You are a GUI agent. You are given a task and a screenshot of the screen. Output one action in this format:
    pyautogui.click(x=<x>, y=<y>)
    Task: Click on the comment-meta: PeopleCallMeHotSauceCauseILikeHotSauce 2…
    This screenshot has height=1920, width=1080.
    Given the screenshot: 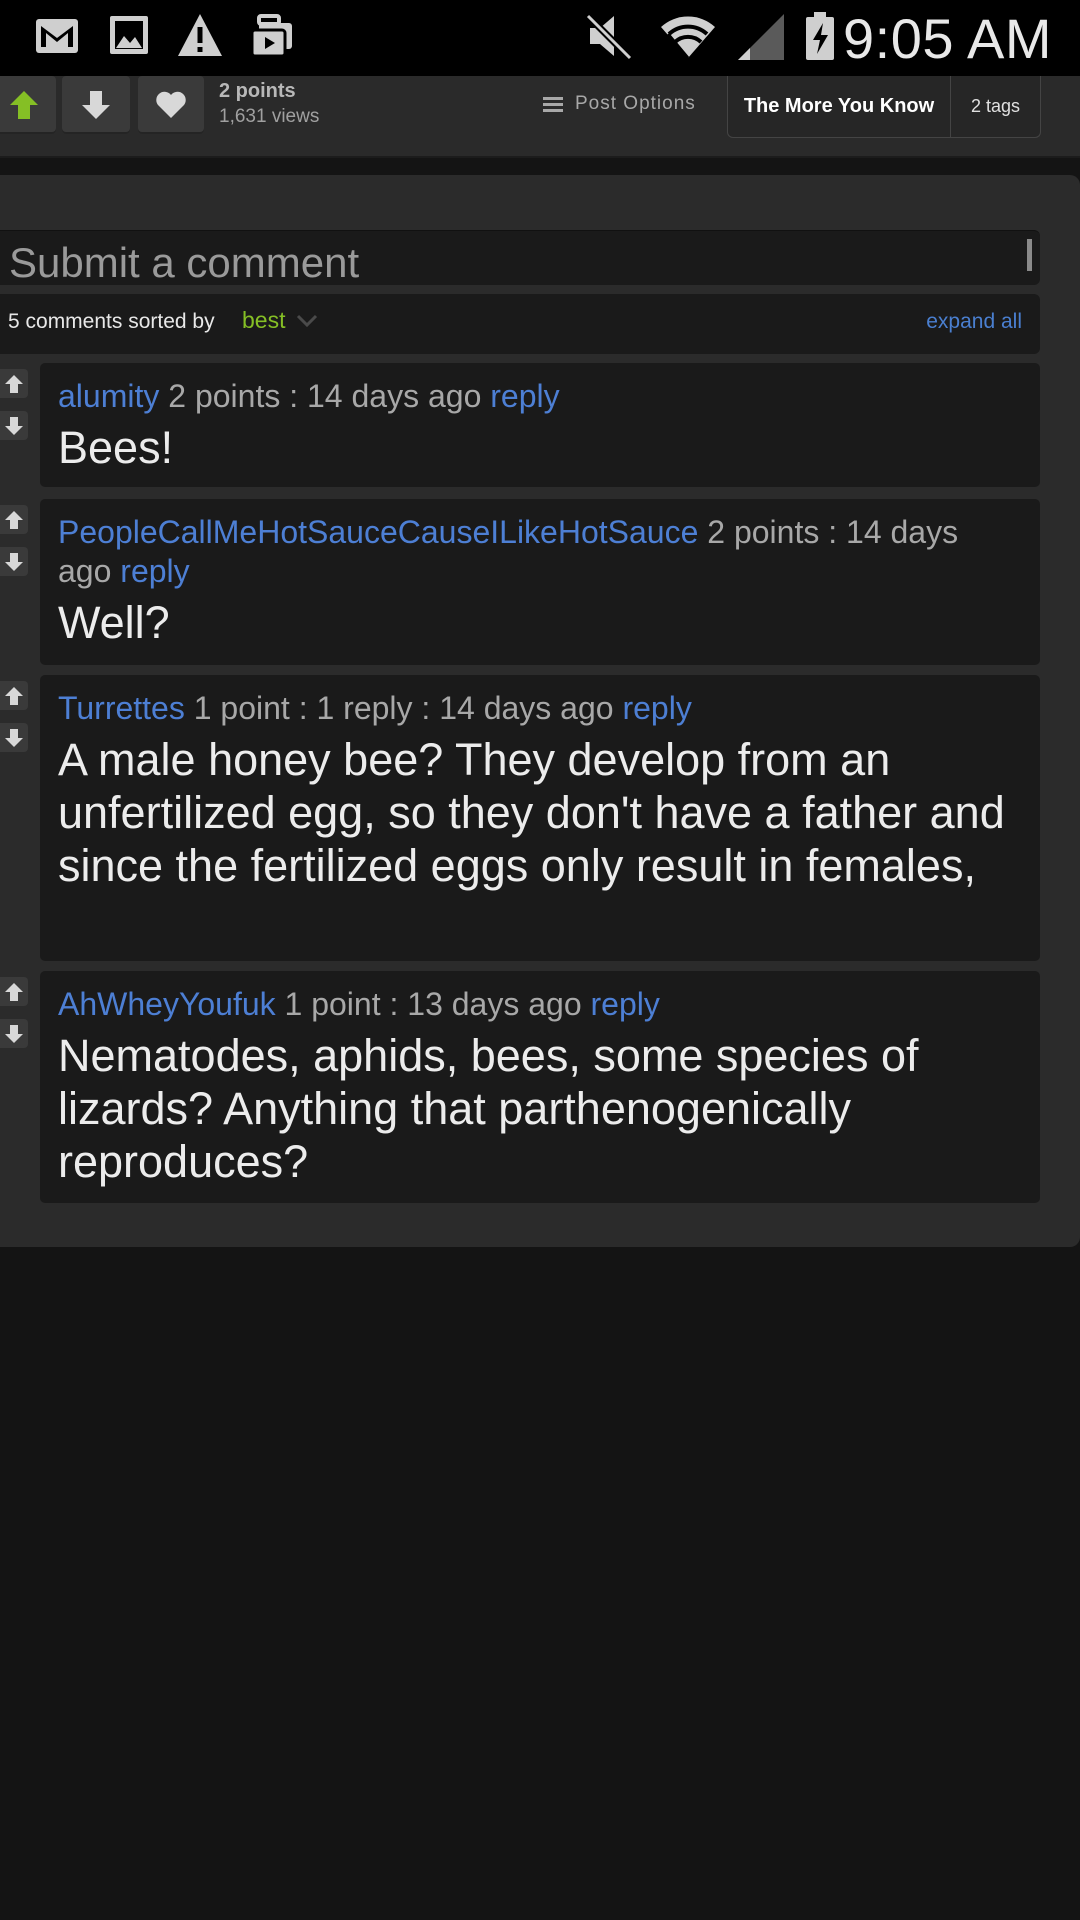 What is the action you would take?
    pyautogui.click(x=538, y=552)
    